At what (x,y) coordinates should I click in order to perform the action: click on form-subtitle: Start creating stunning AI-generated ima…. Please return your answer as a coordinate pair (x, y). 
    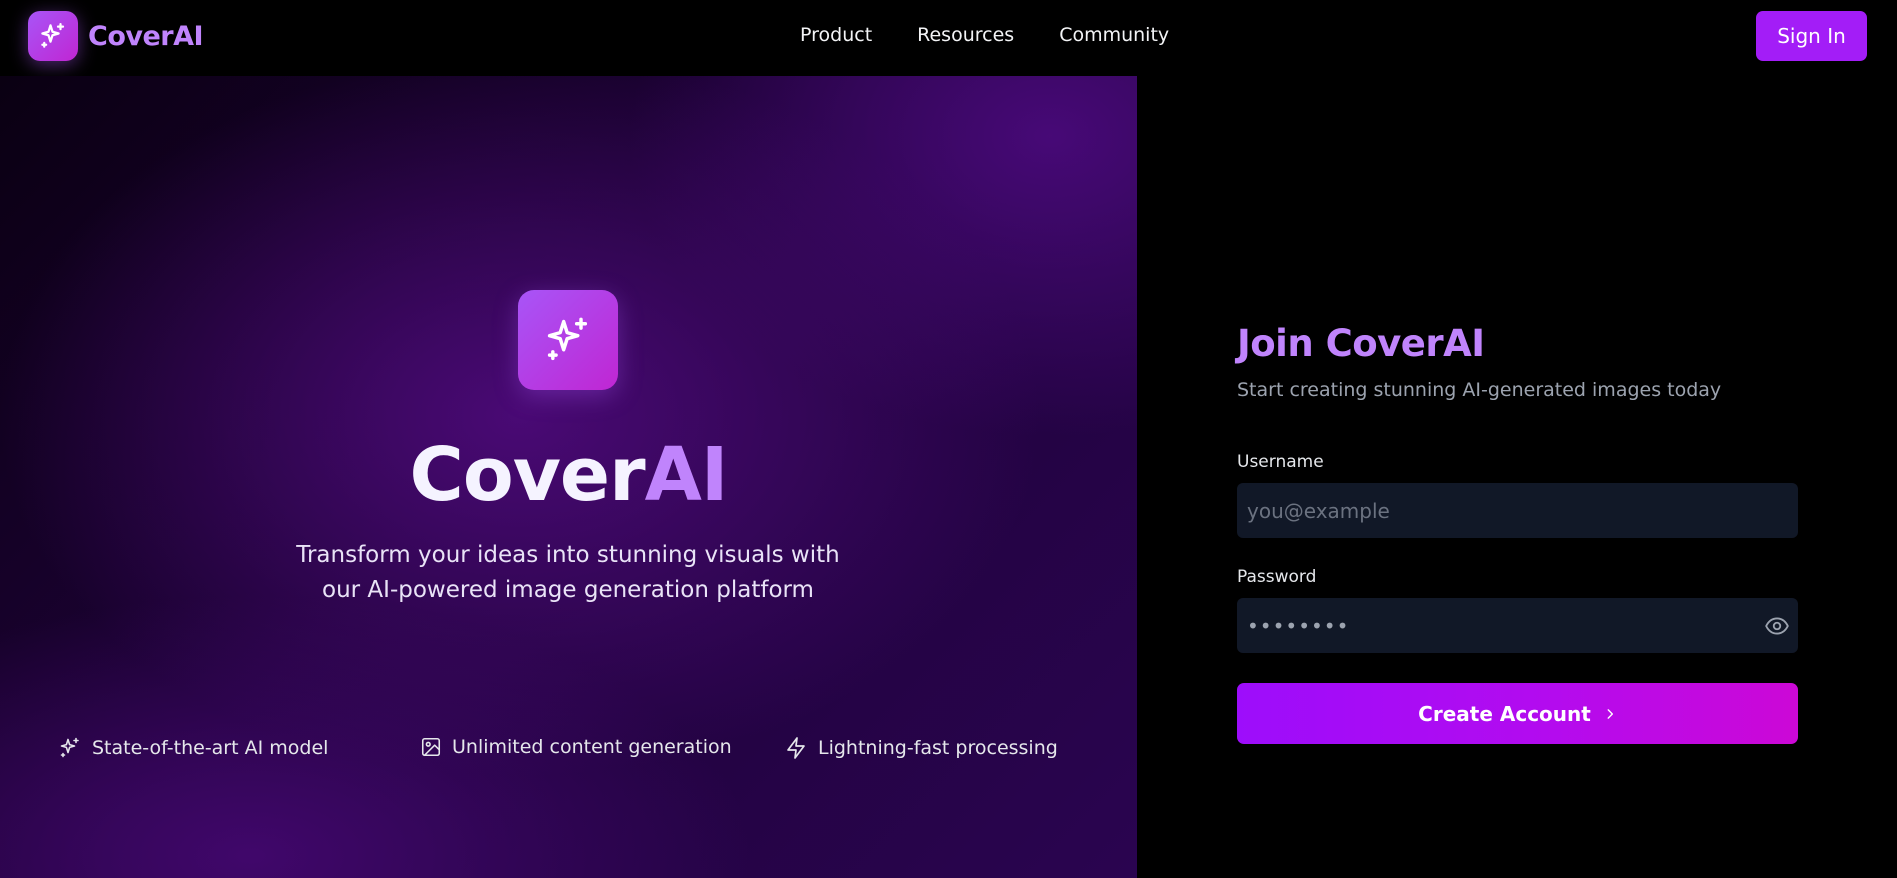
    Looking at the image, I should click on (1479, 390).